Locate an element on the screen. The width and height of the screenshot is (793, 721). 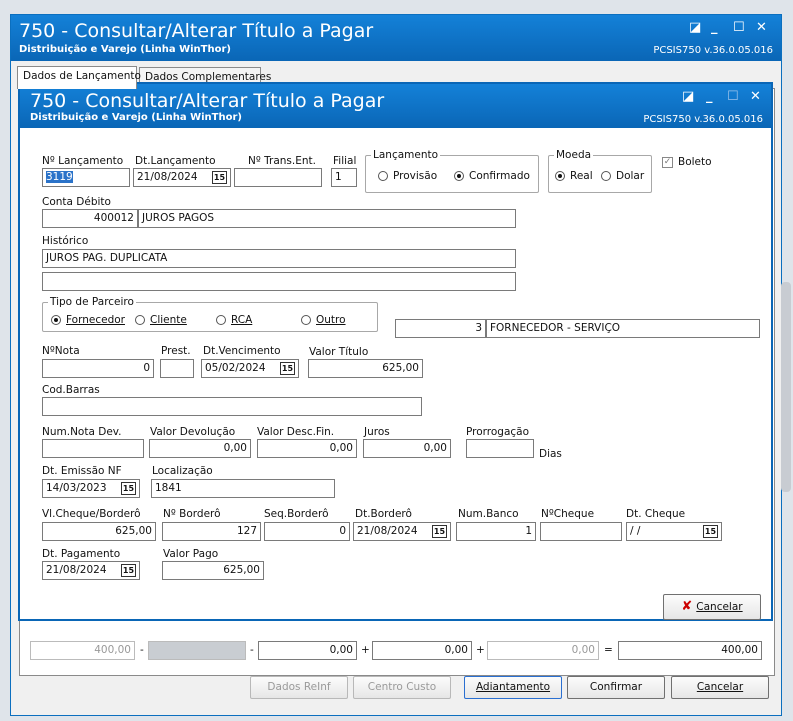
radio-fornecedor: Fornecedor is located at coordinates (88, 320).